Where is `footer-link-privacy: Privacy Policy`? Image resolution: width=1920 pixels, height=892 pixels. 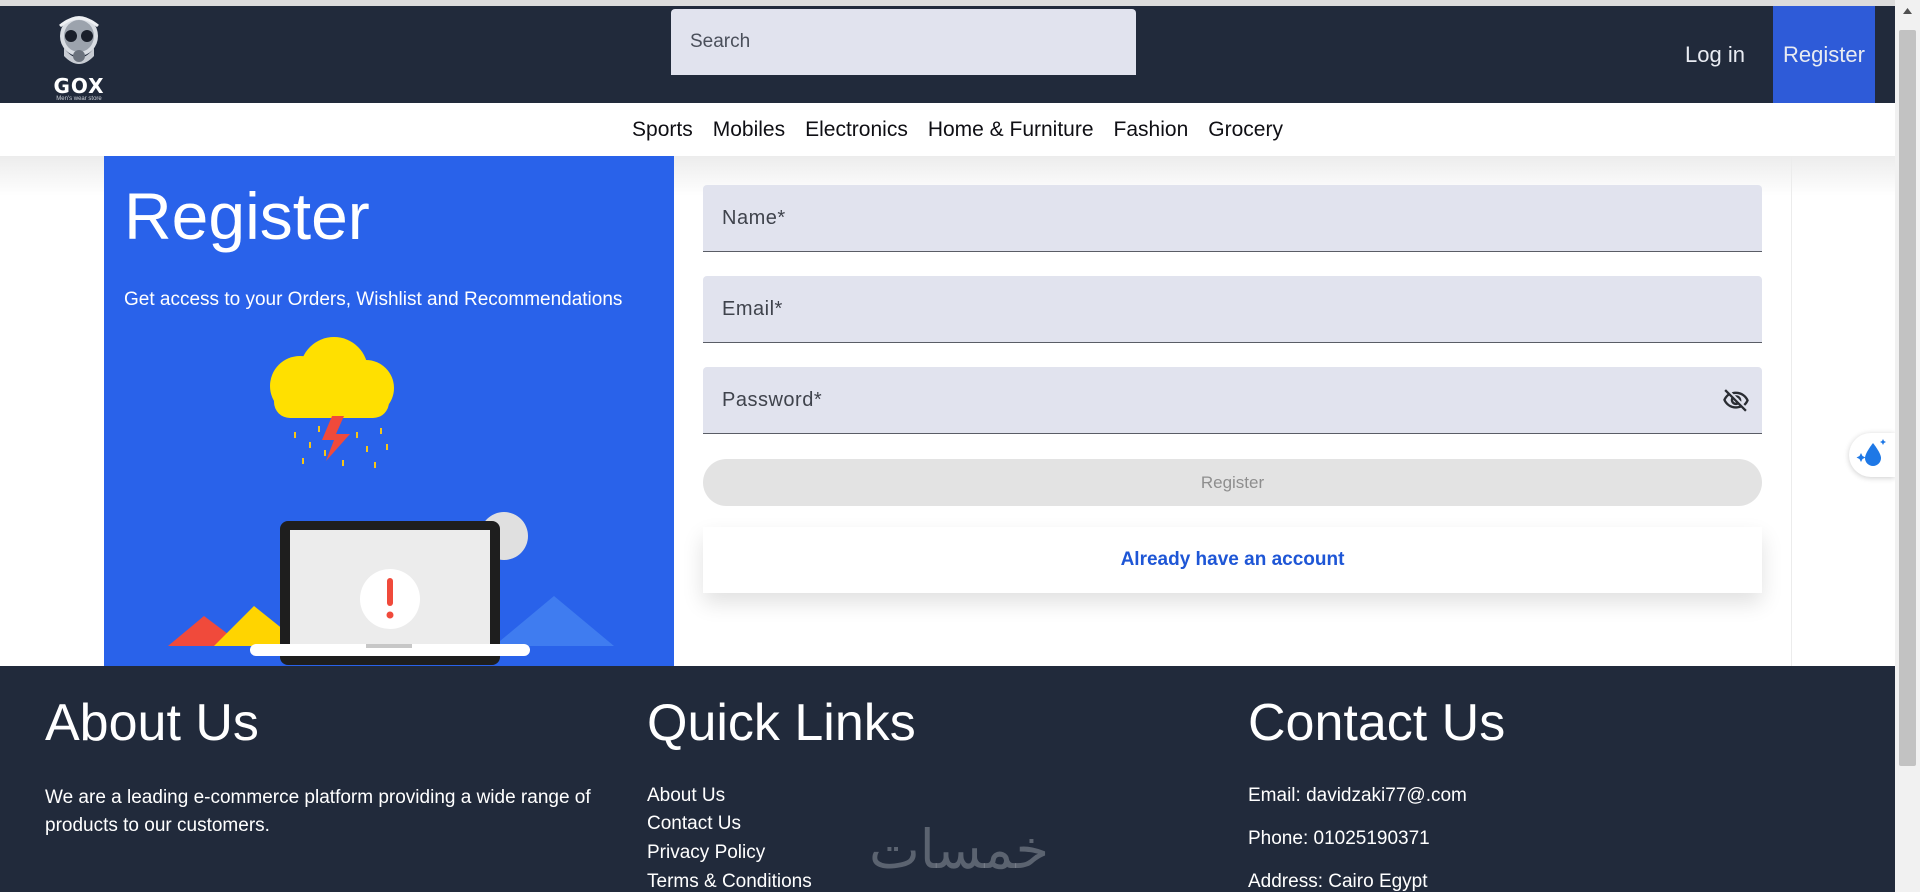 footer-link-privacy: Privacy Policy is located at coordinates (706, 853).